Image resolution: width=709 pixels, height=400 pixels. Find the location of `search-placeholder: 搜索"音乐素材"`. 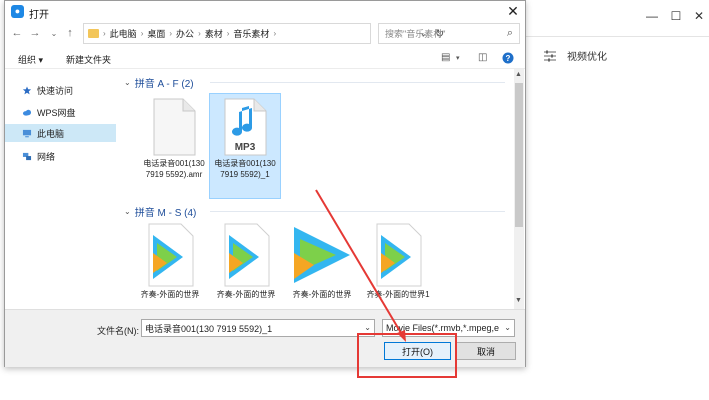

search-placeholder: 搜索"音乐素材" is located at coordinates (415, 34).